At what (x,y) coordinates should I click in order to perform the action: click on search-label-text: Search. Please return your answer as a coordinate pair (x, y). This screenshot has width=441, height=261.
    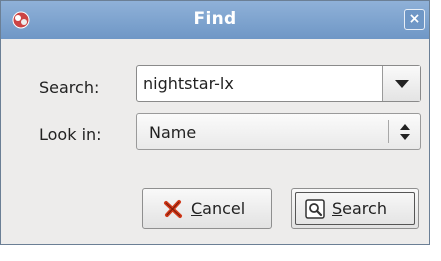
    Looking at the image, I should click on (359, 208).